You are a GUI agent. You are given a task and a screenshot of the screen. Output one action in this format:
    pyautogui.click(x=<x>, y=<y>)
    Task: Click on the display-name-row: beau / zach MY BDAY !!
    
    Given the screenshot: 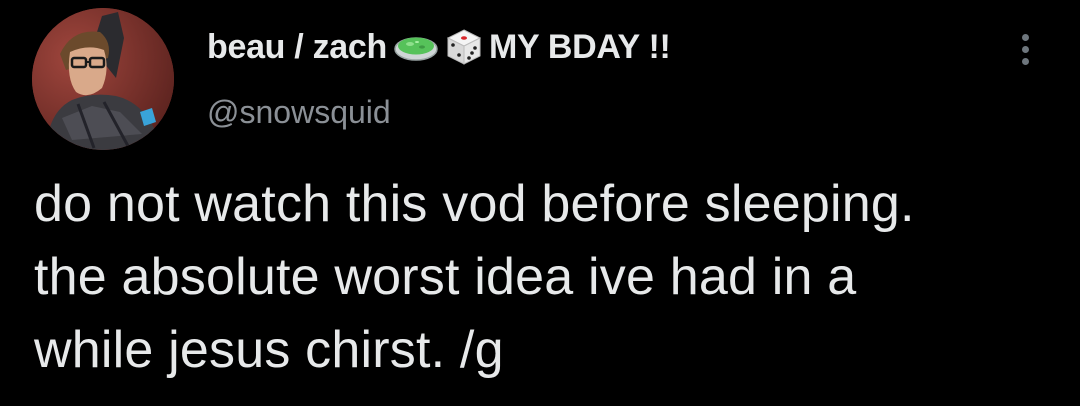 What is the action you would take?
    pyautogui.click(x=439, y=47)
    